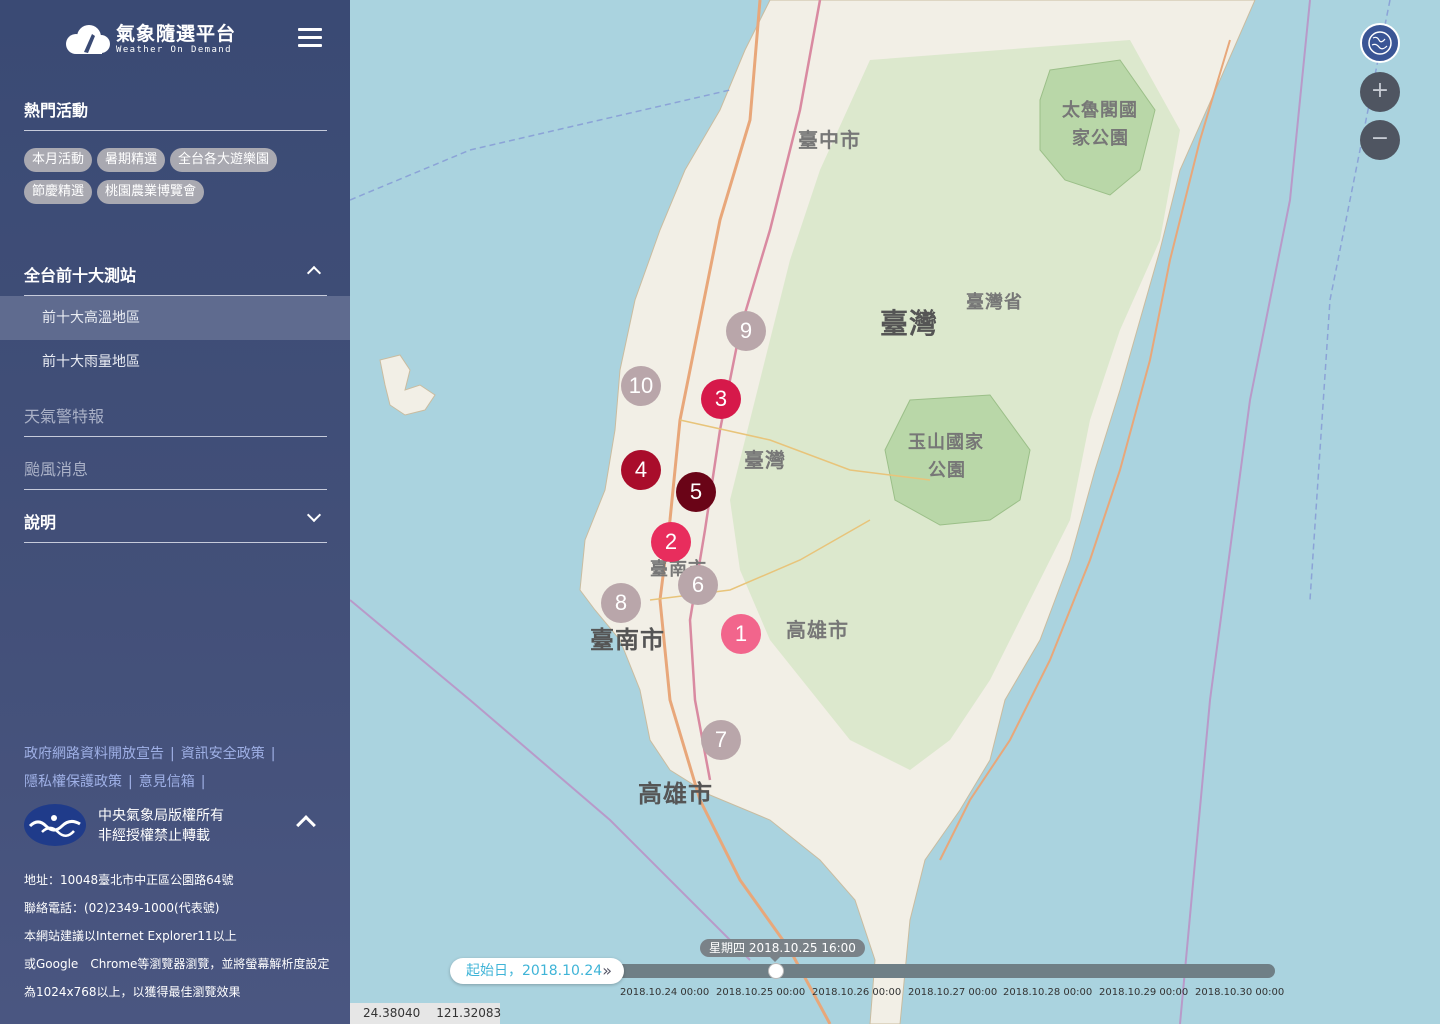 The image size is (1440, 1024). What do you see at coordinates (175, 362) in the screenshot?
I see `sidebar-item-top-rainfall: 前十大雨量地區` at bounding box center [175, 362].